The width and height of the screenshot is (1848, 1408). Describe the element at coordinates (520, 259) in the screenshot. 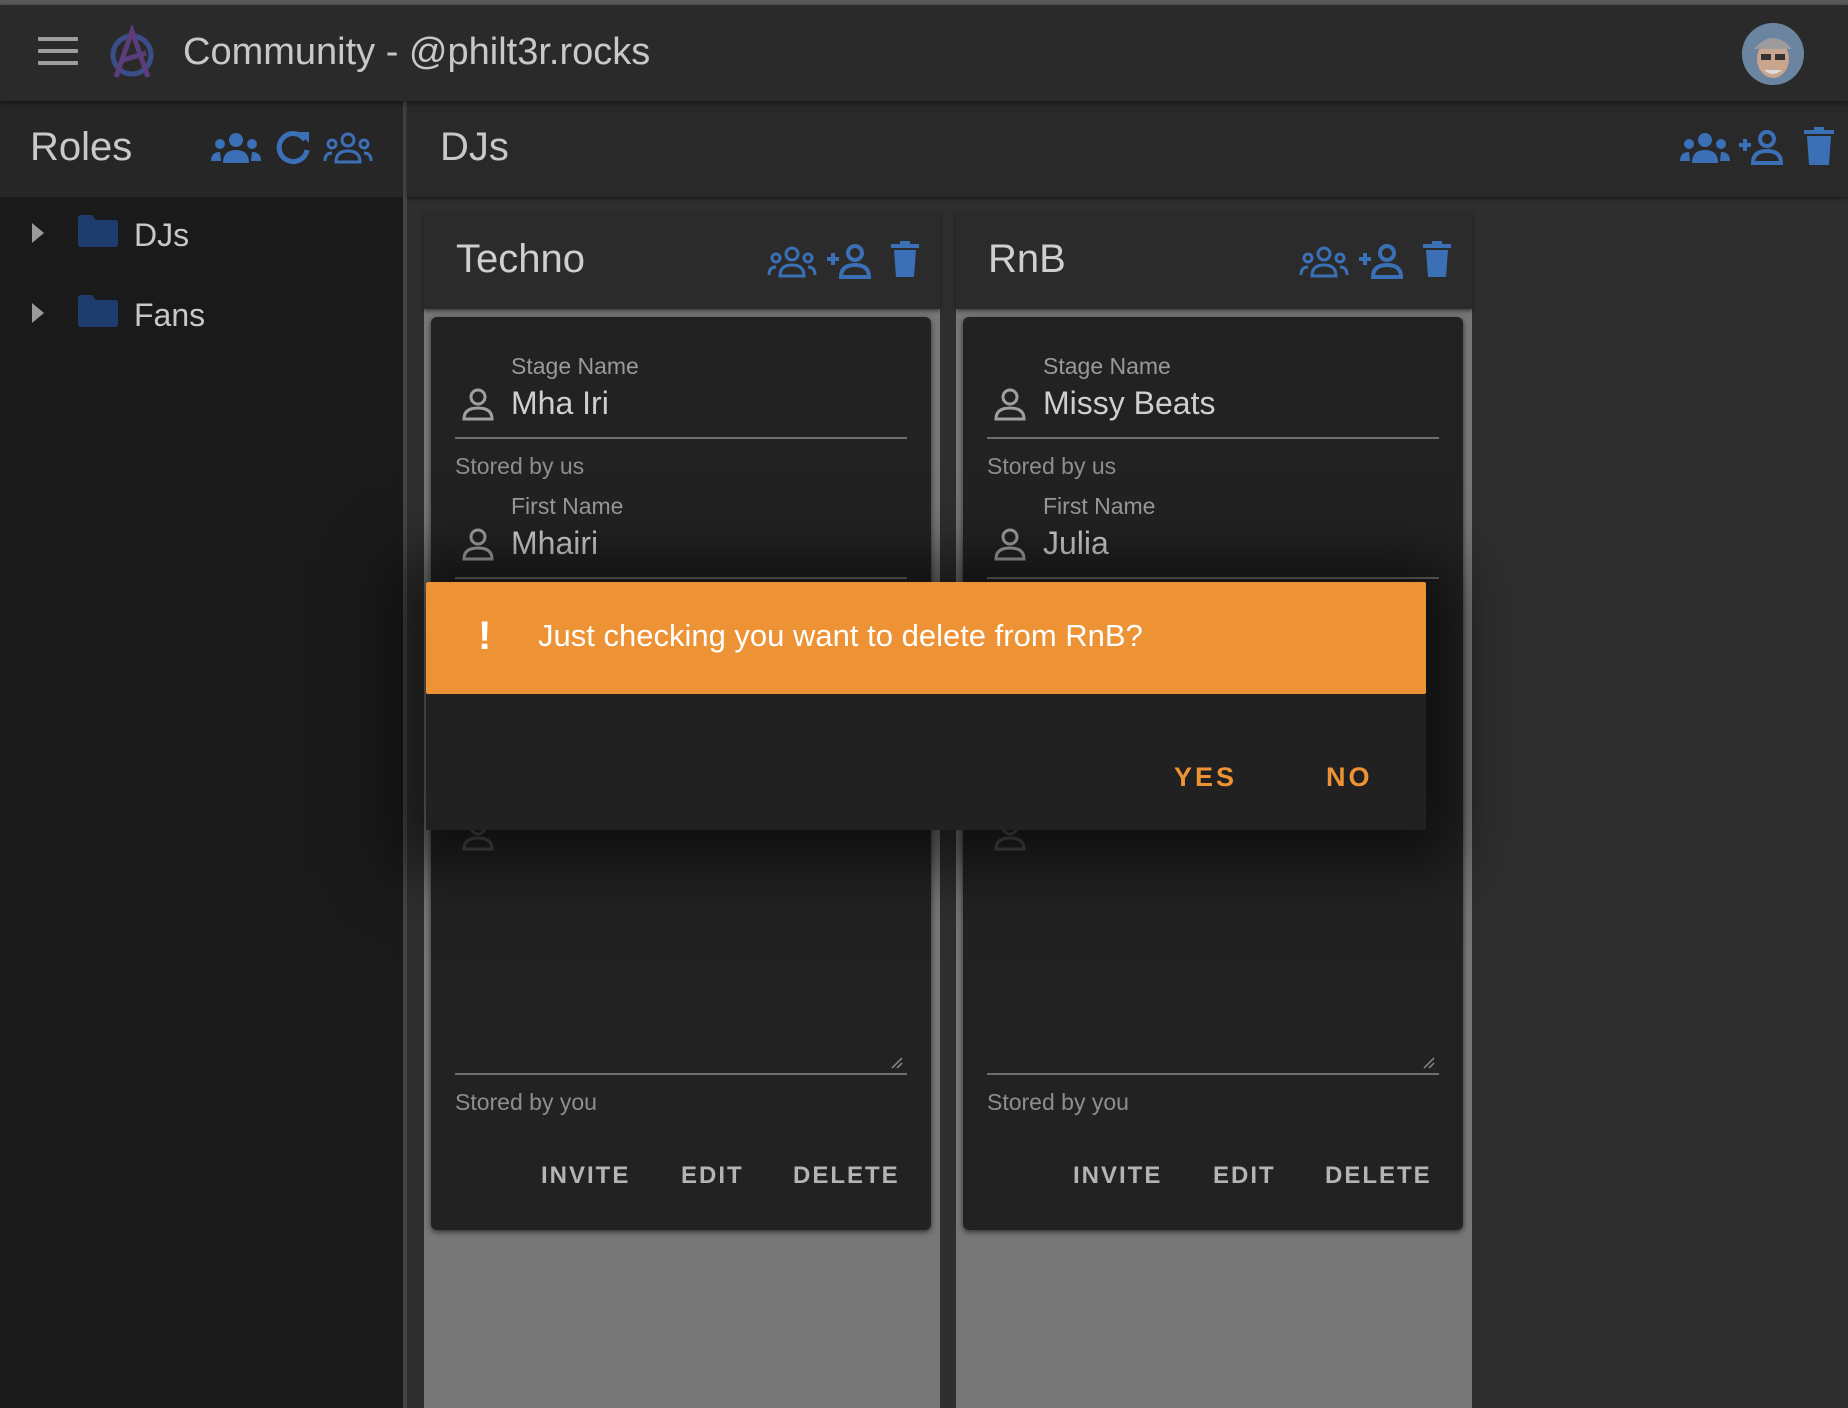

I see `column-title: Techno` at that location.